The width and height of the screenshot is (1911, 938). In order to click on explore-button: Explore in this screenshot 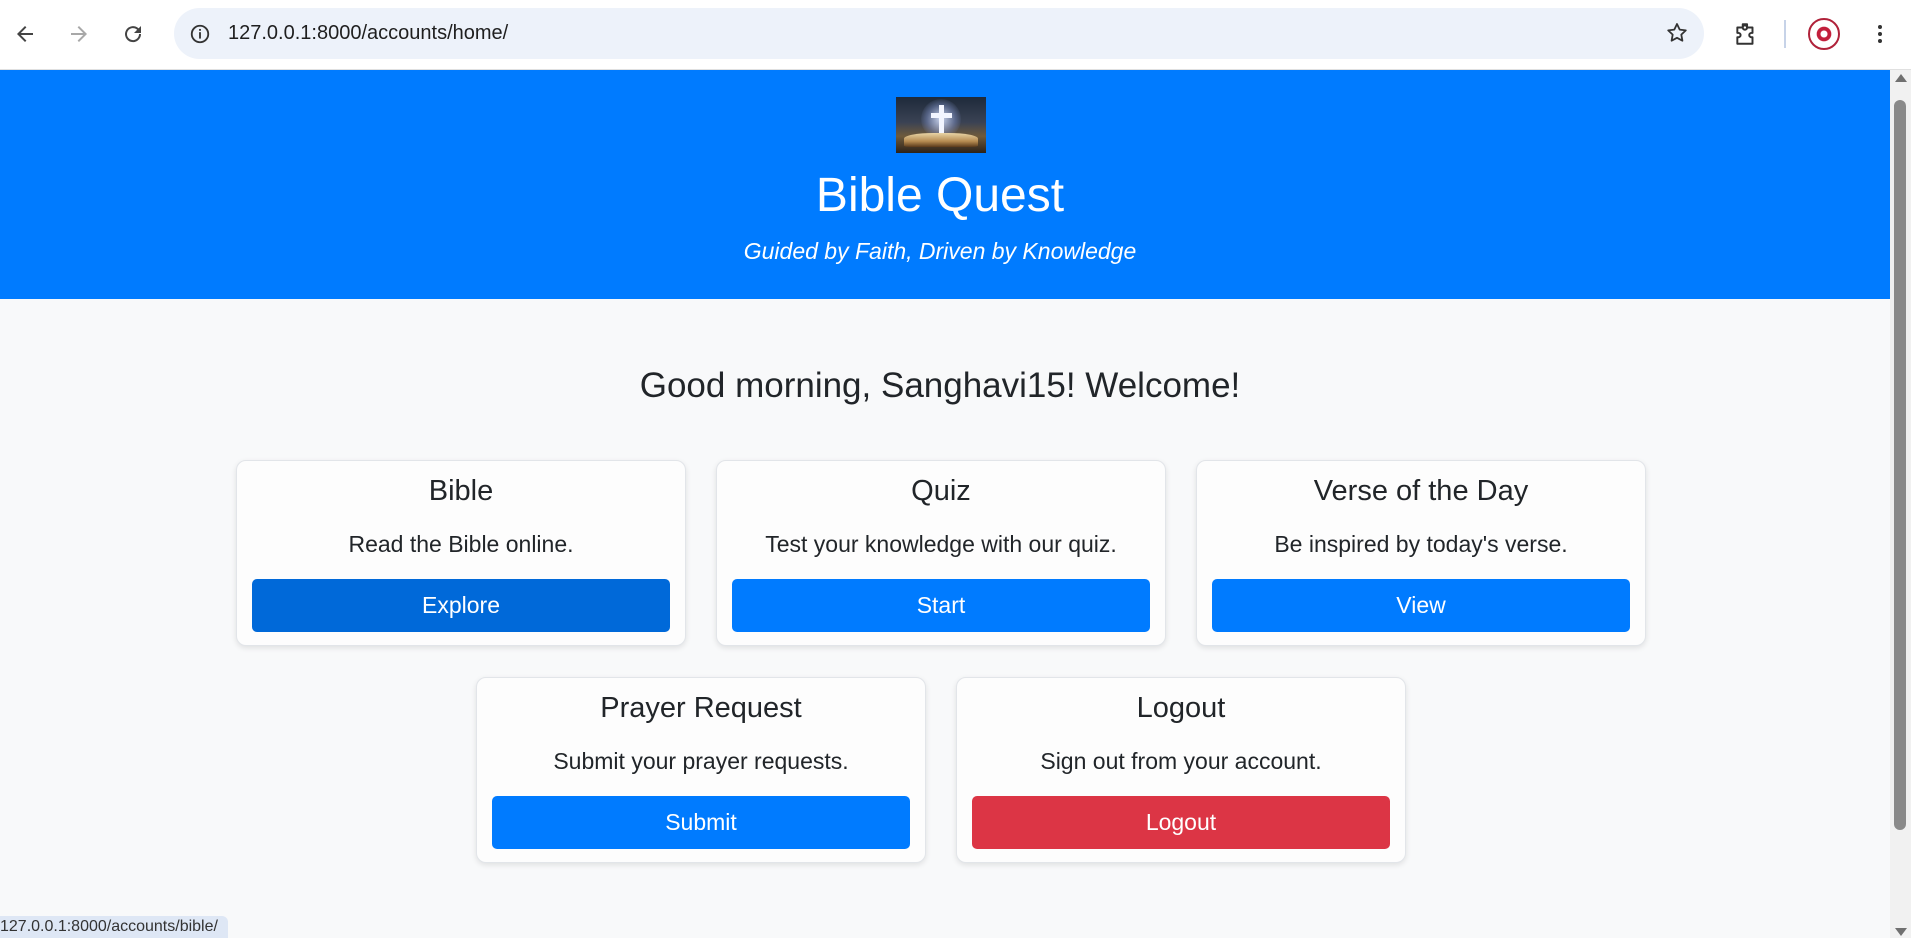, I will do `click(461, 605)`.